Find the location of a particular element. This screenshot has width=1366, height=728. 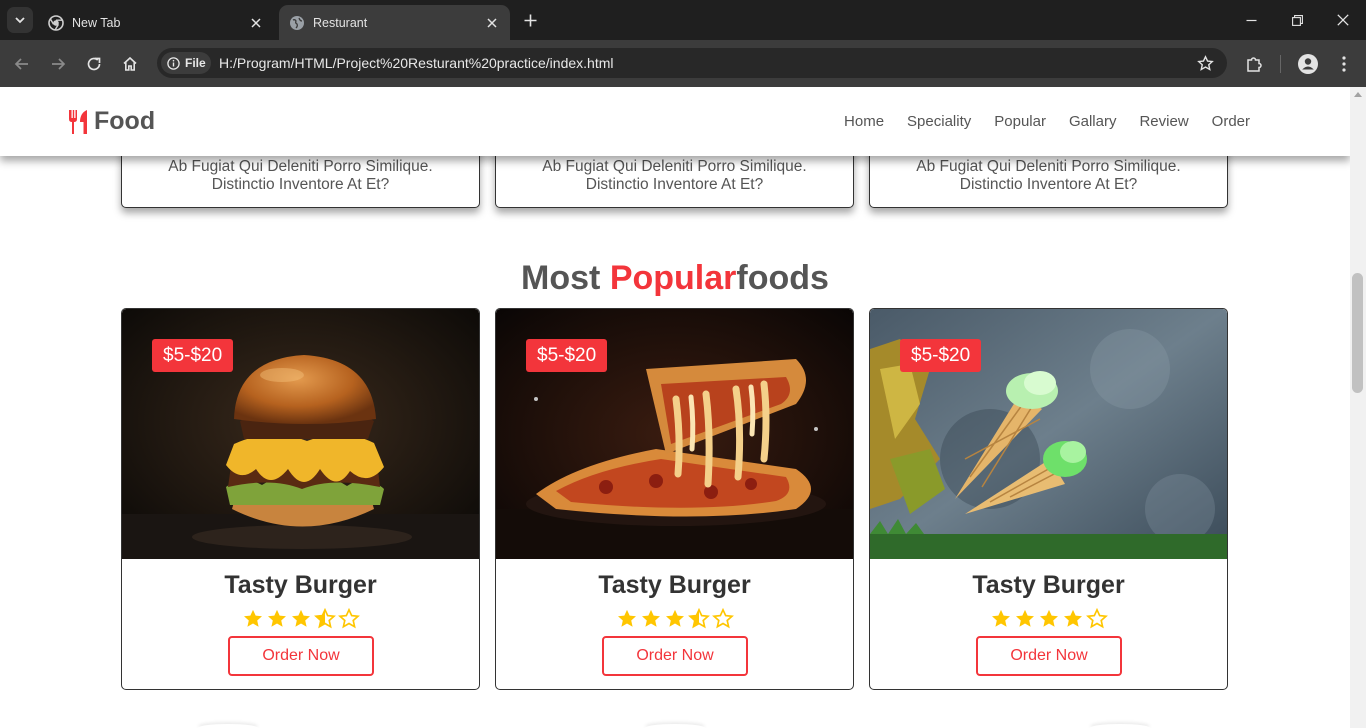

avatar-icon is located at coordinates (1308, 64).